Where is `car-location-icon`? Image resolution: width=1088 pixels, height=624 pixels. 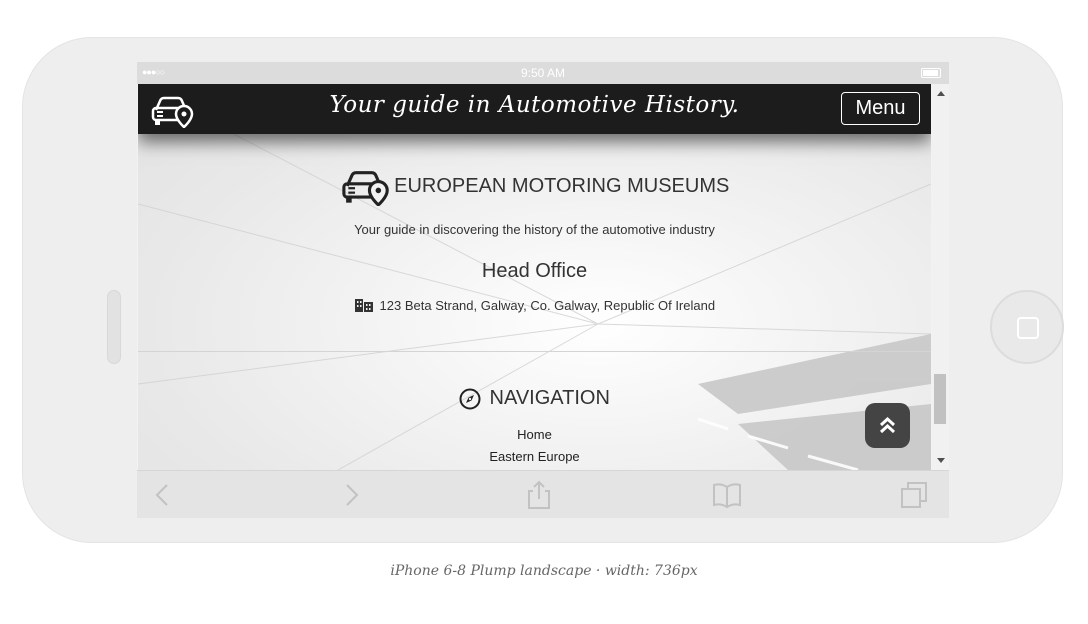 car-location-icon is located at coordinates (365, 188).